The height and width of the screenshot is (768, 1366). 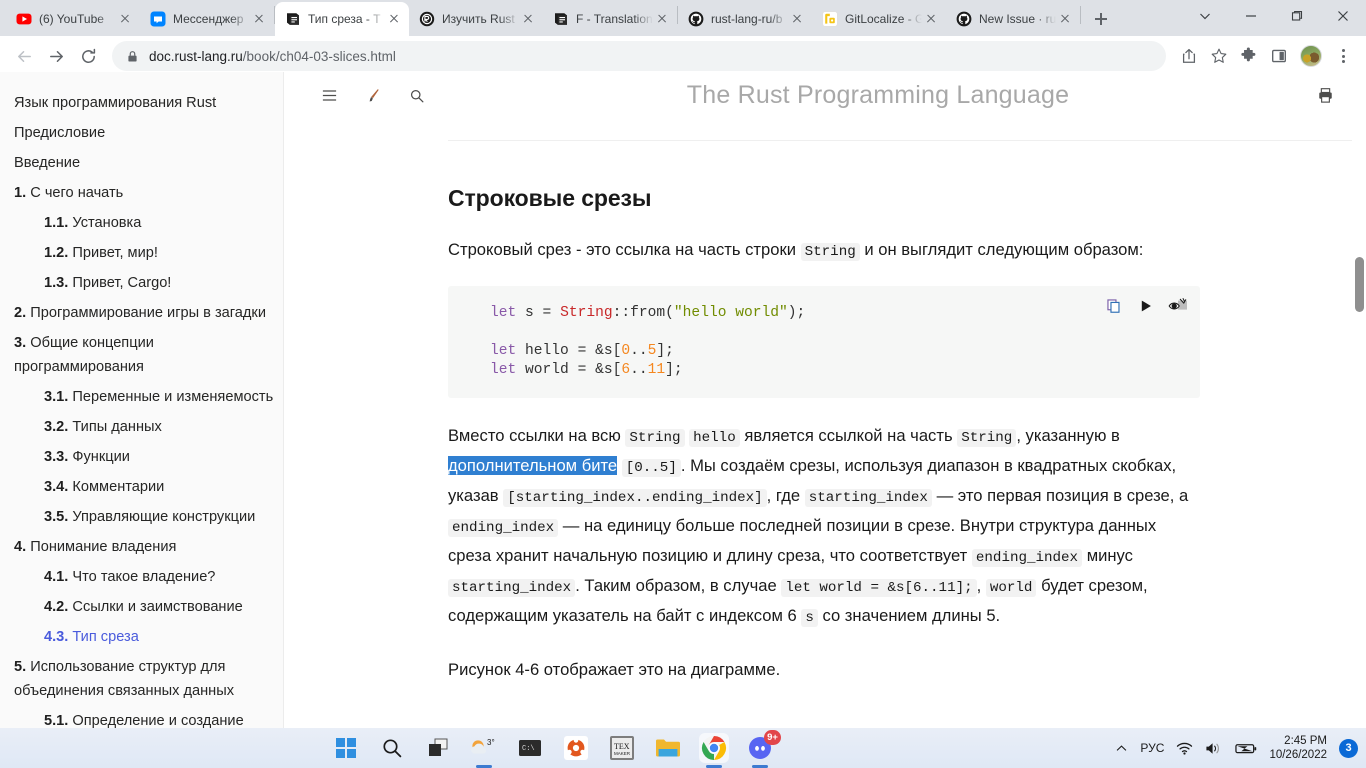 I want to click on hamburger-icon, so click(x=329, y=96).